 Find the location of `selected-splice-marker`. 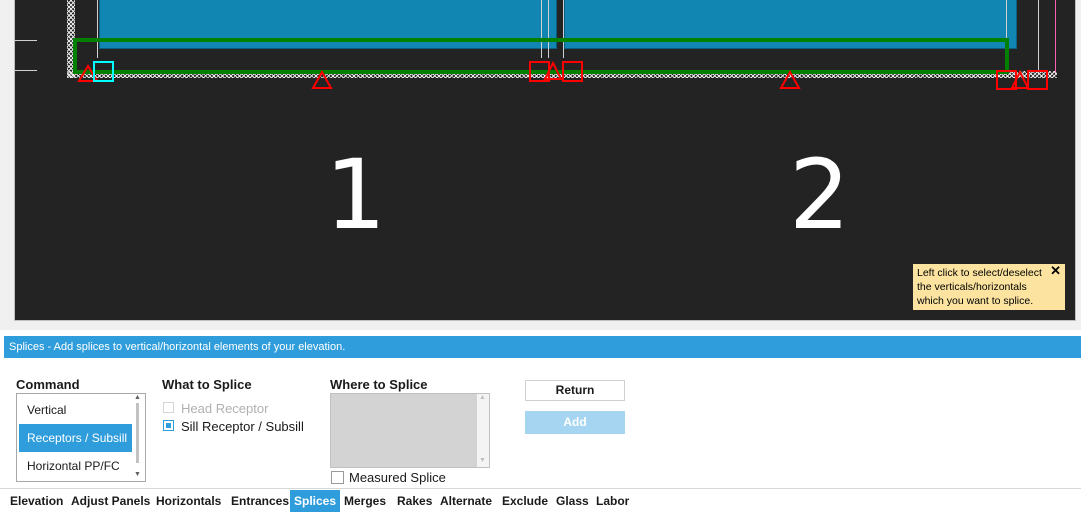

selected-splice-marker is located at coordinates (103, 71).